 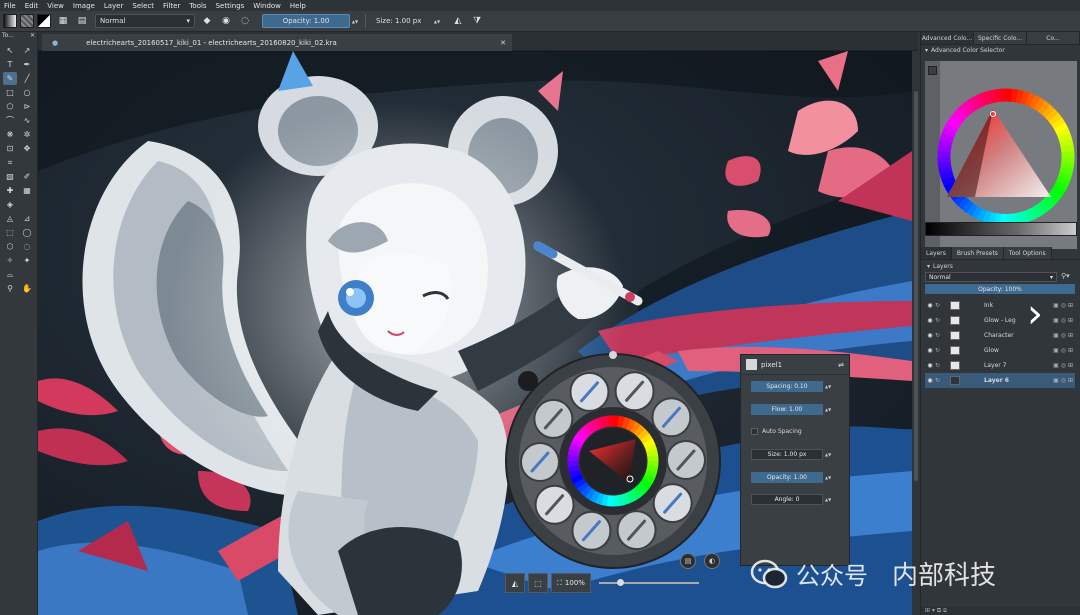 What do you see at coordinates (916, 286) in the screenshot?
I see `scrollbar-thumb` at bounding box center [916, 286].